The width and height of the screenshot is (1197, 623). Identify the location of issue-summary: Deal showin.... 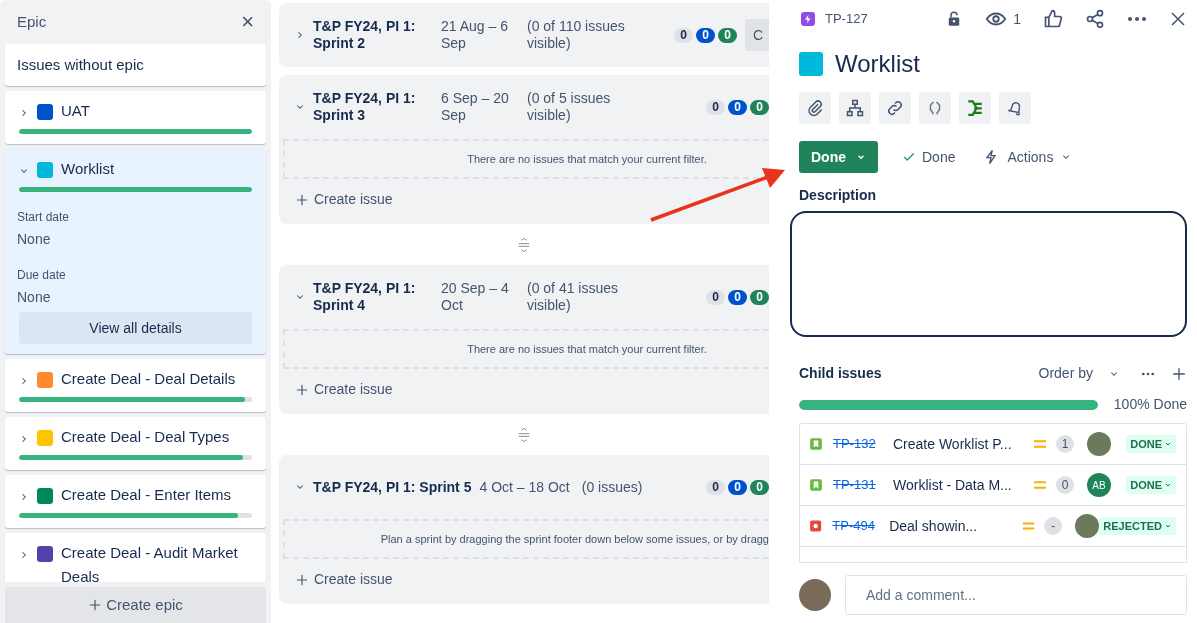
(934, 526).